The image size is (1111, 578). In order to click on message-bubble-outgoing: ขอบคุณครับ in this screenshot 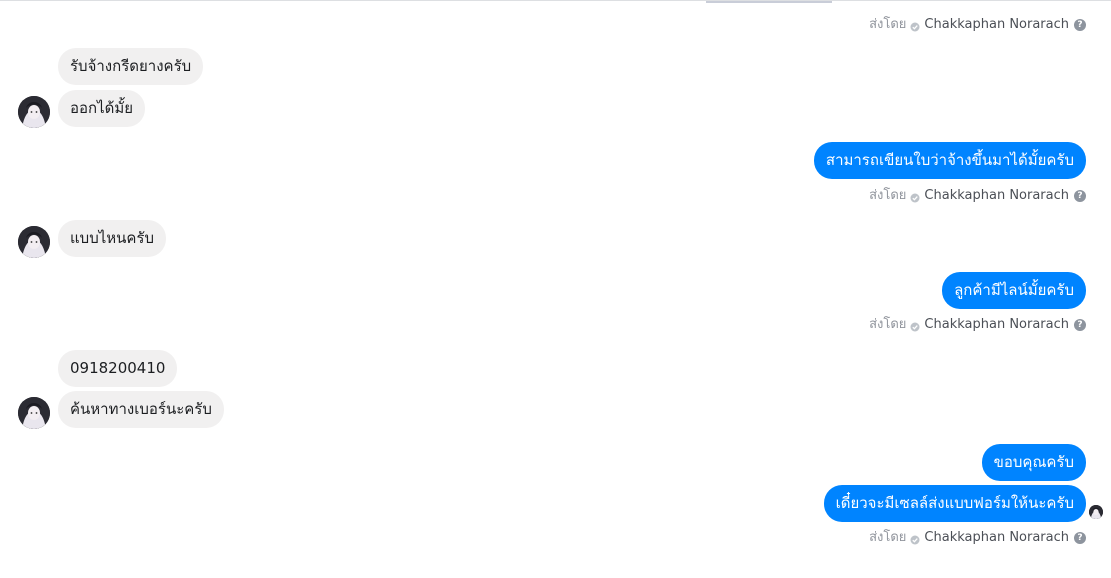, I will do `click(1033, 462)`.